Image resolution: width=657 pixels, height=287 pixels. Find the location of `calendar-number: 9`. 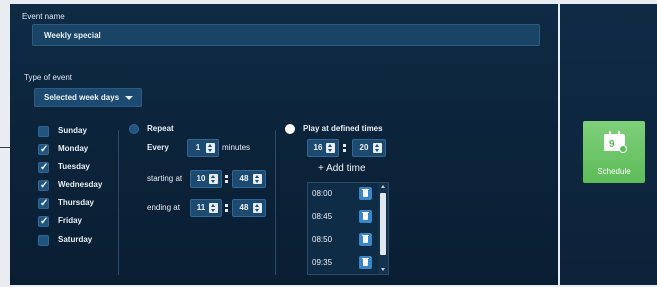

calendar-number: 9 is located at coordinates (612, 144).